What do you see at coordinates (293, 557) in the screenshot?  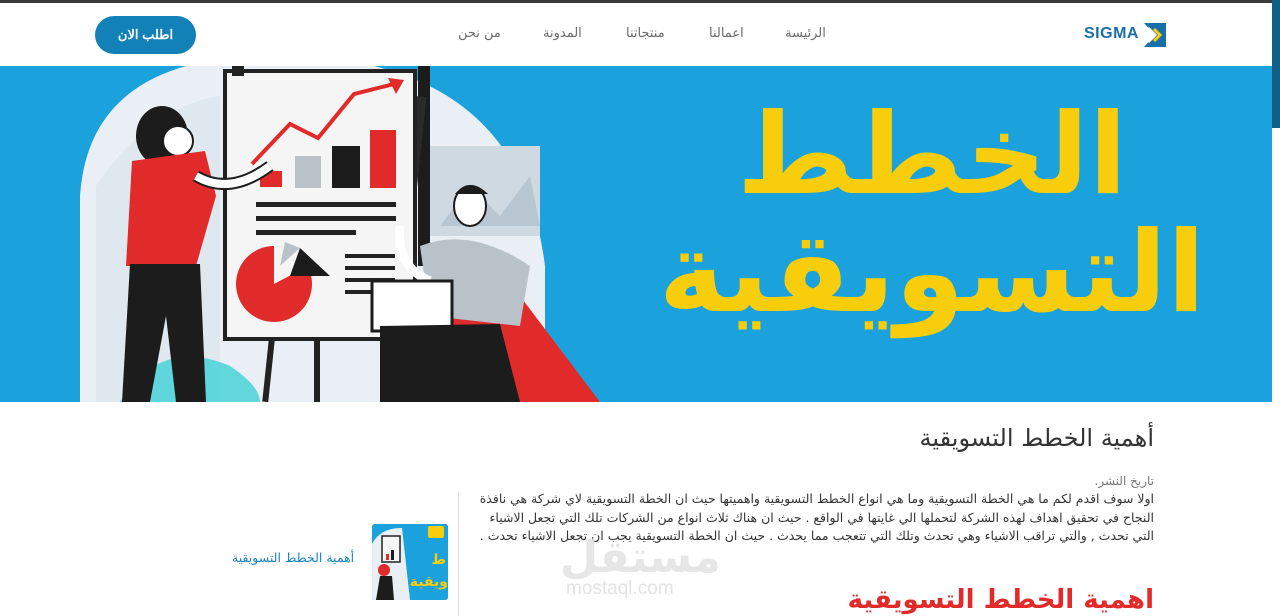 I see `related-post-link: أهمية الخطط التسويقية` at bounding box center [293, 557].